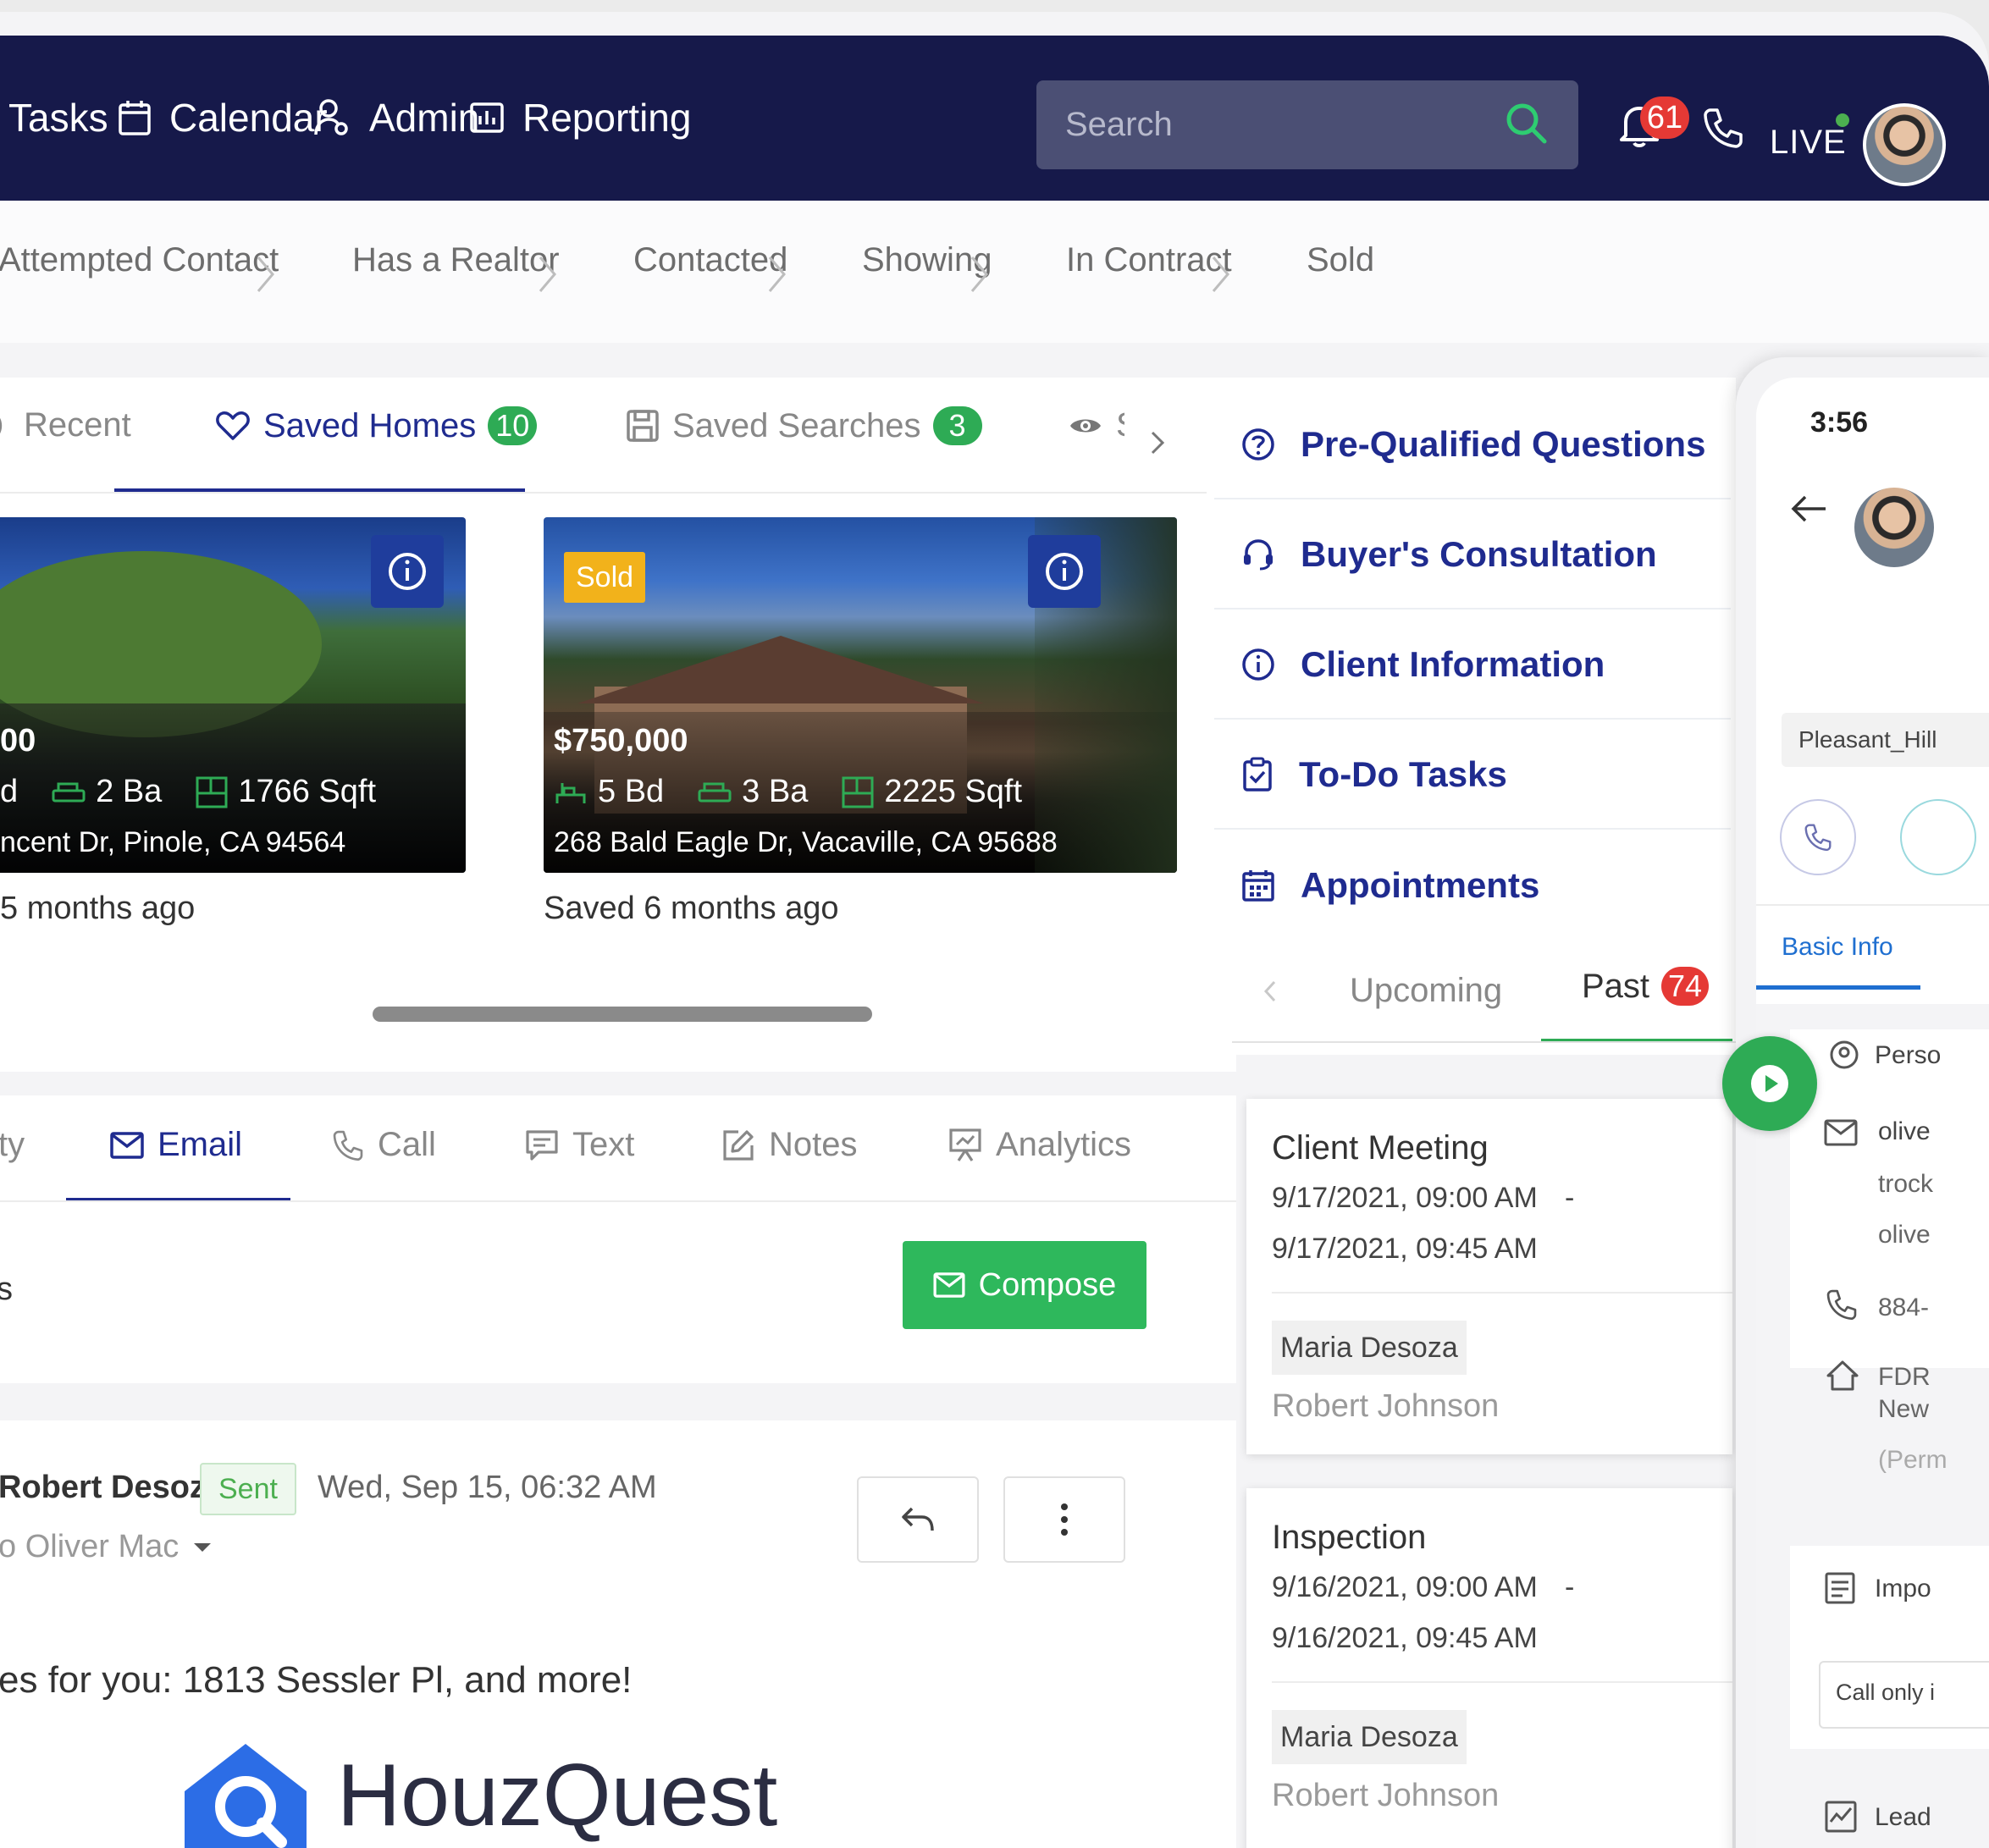 Image resolution: width=1989 pixels, height=1848 pixels. Describe the element at coordinates (1503, 444) in the screenshot. I see `menu-label: Pre-Qualified Questions` at that location.